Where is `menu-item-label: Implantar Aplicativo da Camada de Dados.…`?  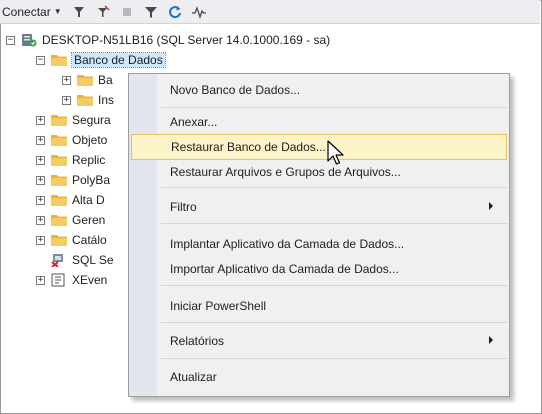
menu-item-label: Implantar Aplicativo da Camada de Dados.… is located at coordinates (287, 244).